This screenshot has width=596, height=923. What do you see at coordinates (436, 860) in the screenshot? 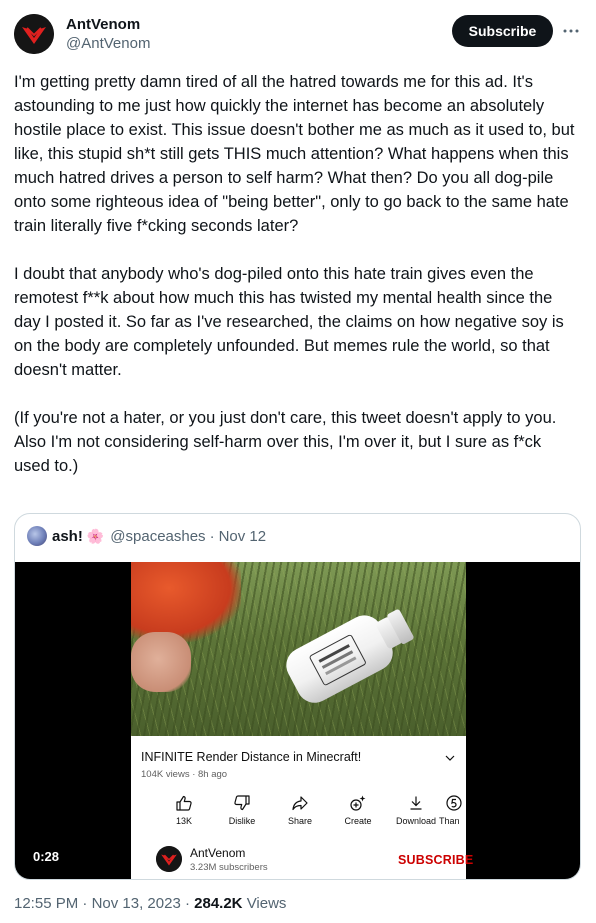
I see `youtube-subscribe-label: SUBSCRIBE` at bounding box center [436, 860].